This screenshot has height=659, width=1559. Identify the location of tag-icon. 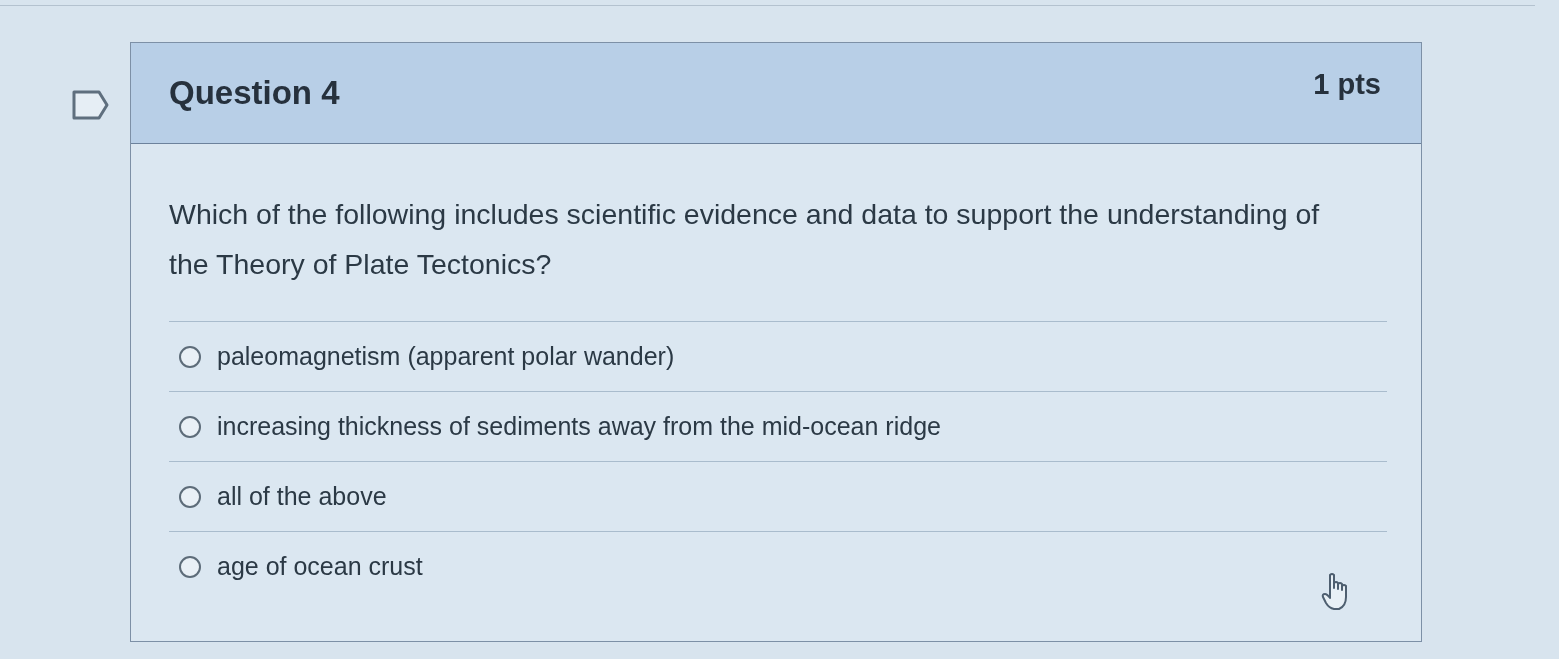
(90, 105).